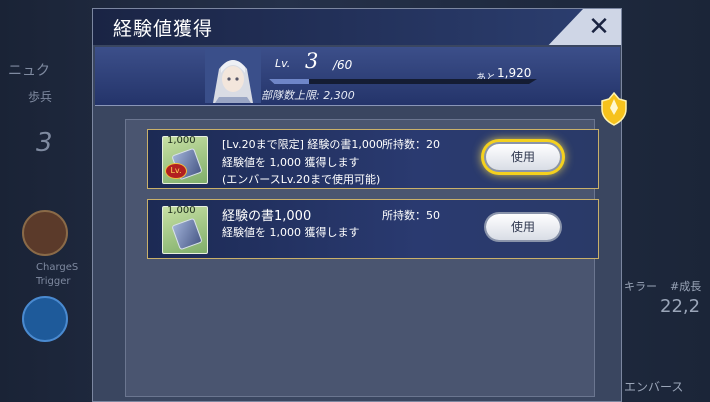 This screenshot has height=402, width=710. What do you see at coordinates (599, 27) in the screenshot?
I see `close-button: ✕` at bounding box center [599, 27].